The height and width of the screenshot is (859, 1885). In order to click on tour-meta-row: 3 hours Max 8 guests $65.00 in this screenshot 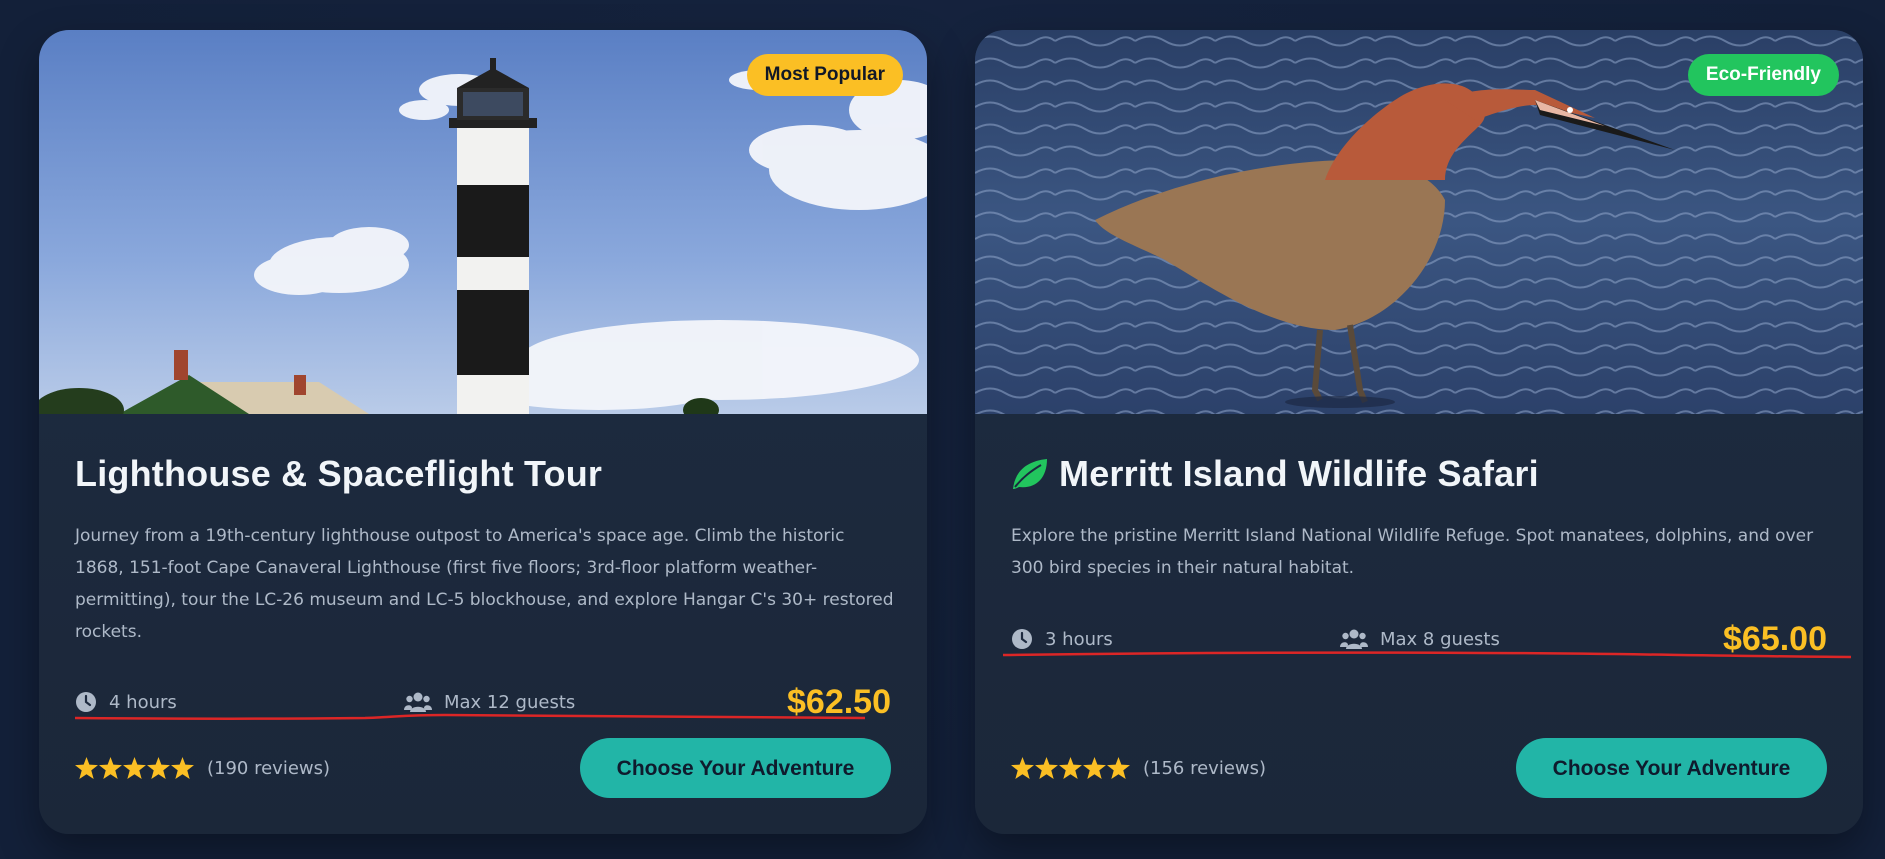, I will do `click(1427, 639)`.